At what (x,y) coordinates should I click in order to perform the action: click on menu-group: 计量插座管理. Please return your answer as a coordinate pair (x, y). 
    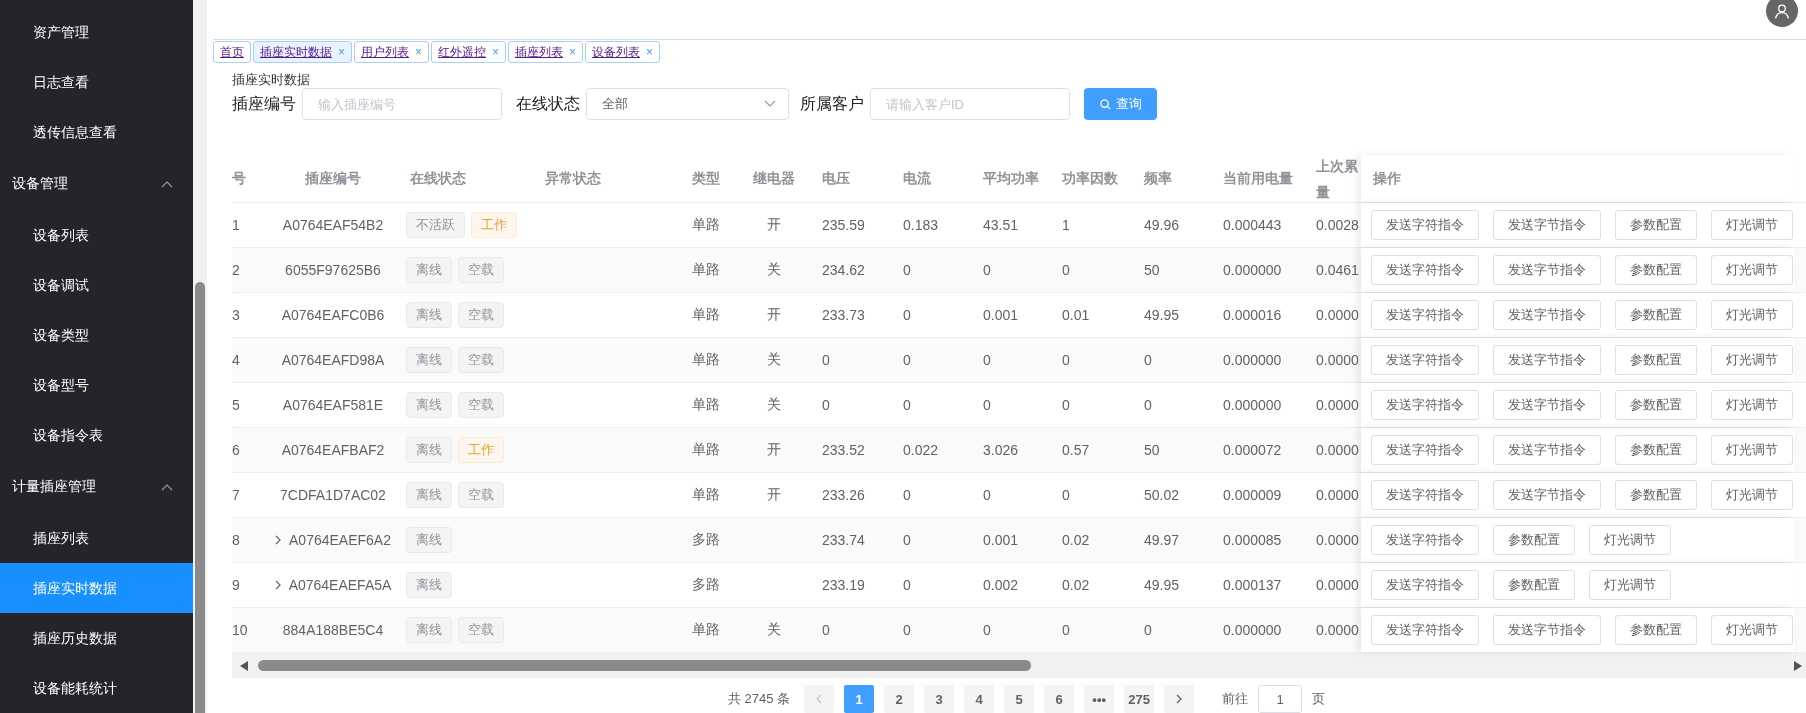
    Looking at the image, I should click on (96, 486).